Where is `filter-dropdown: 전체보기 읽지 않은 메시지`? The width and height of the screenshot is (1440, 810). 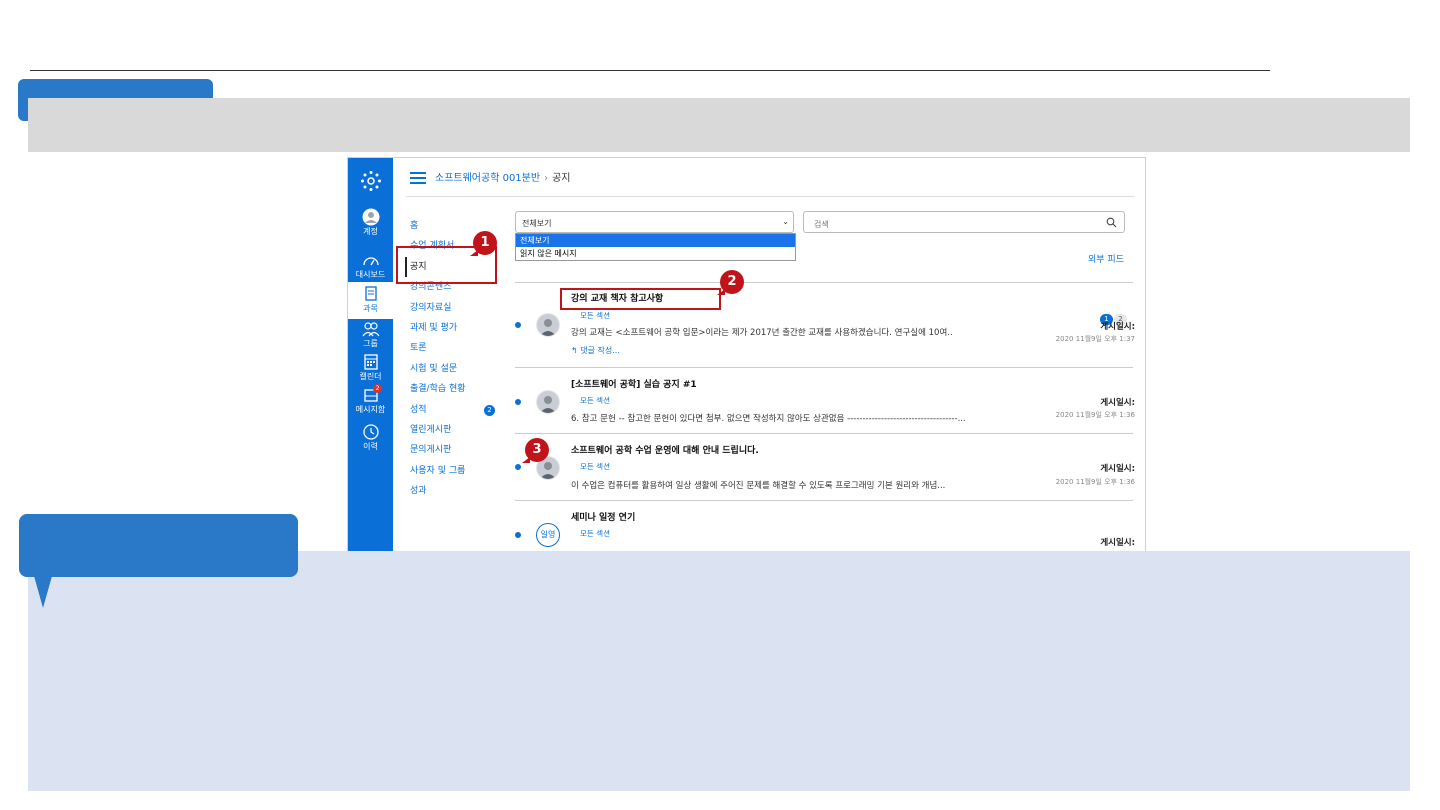
filter-dropdown: 전체보기 읽지 않은 메시지 is located at coordinates (655, 247).